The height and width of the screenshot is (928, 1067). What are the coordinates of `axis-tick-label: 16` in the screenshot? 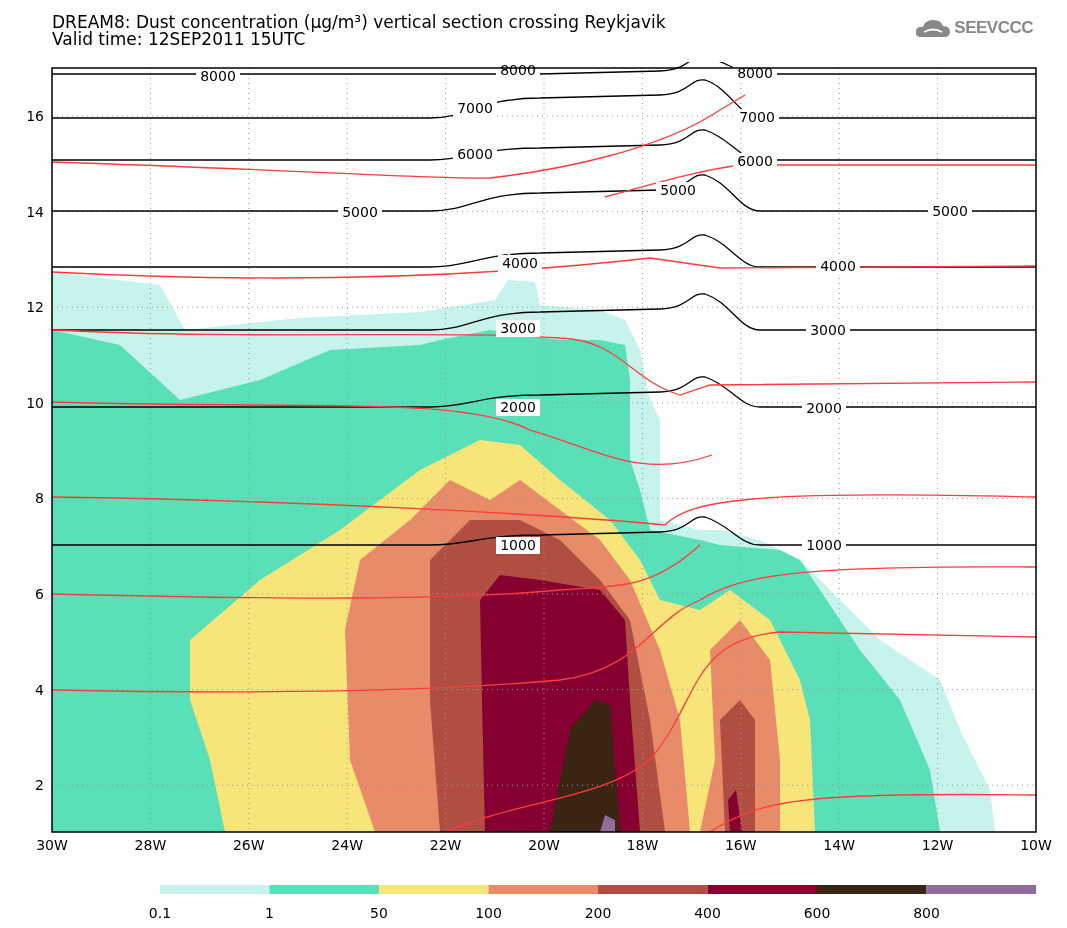 It's located at (35, 116).